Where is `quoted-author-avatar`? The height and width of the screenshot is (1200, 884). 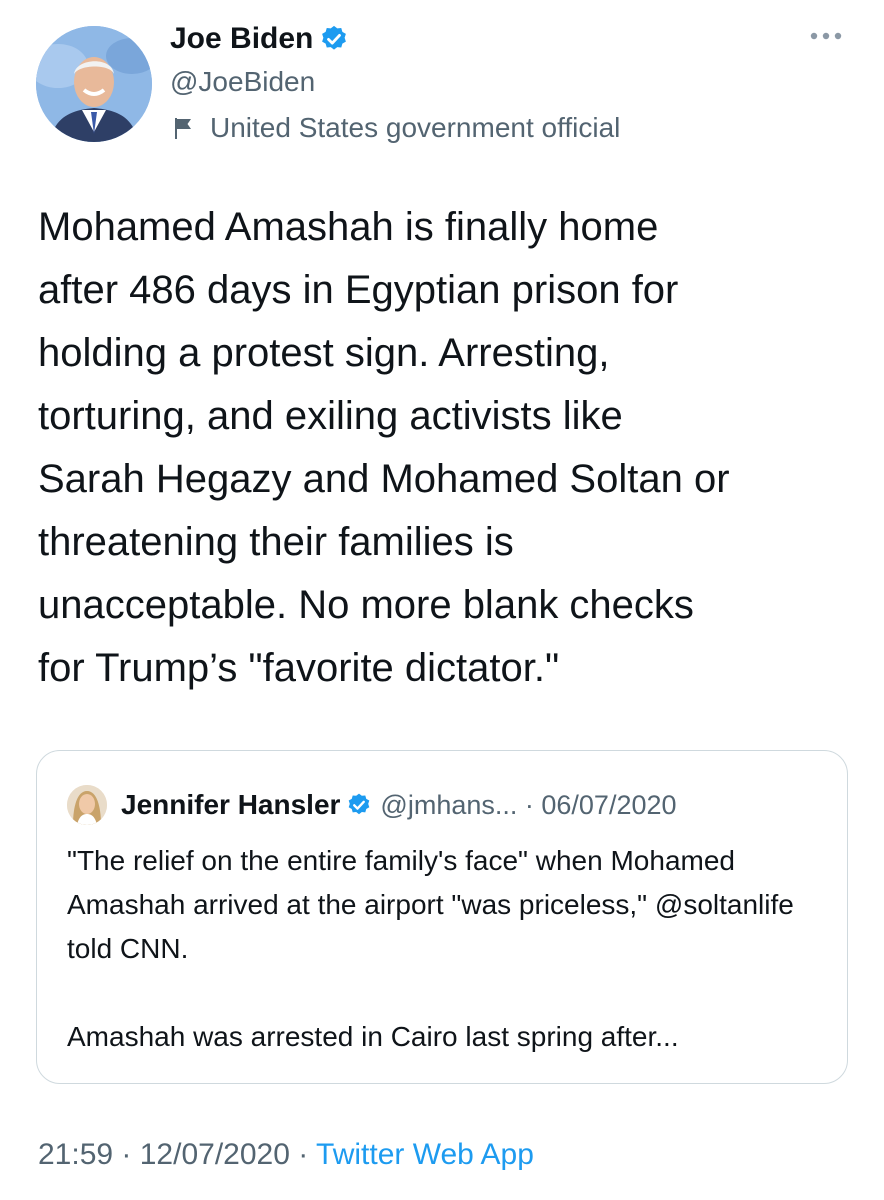
quoted-author-avatar is located at coordinates (87, 805).